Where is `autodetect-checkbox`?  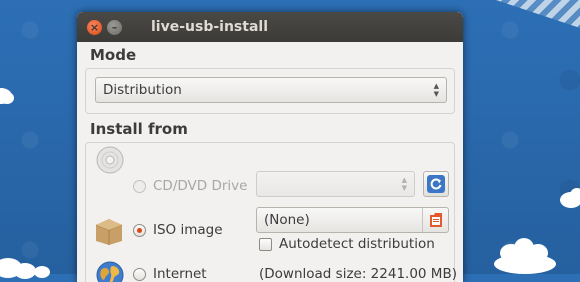
autodetect-checkbox is located at coordinates (265, 244).